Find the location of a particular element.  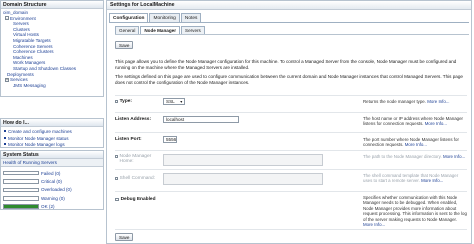

domain-structure-title: Domain Structure is located at coordinates (52, 5).